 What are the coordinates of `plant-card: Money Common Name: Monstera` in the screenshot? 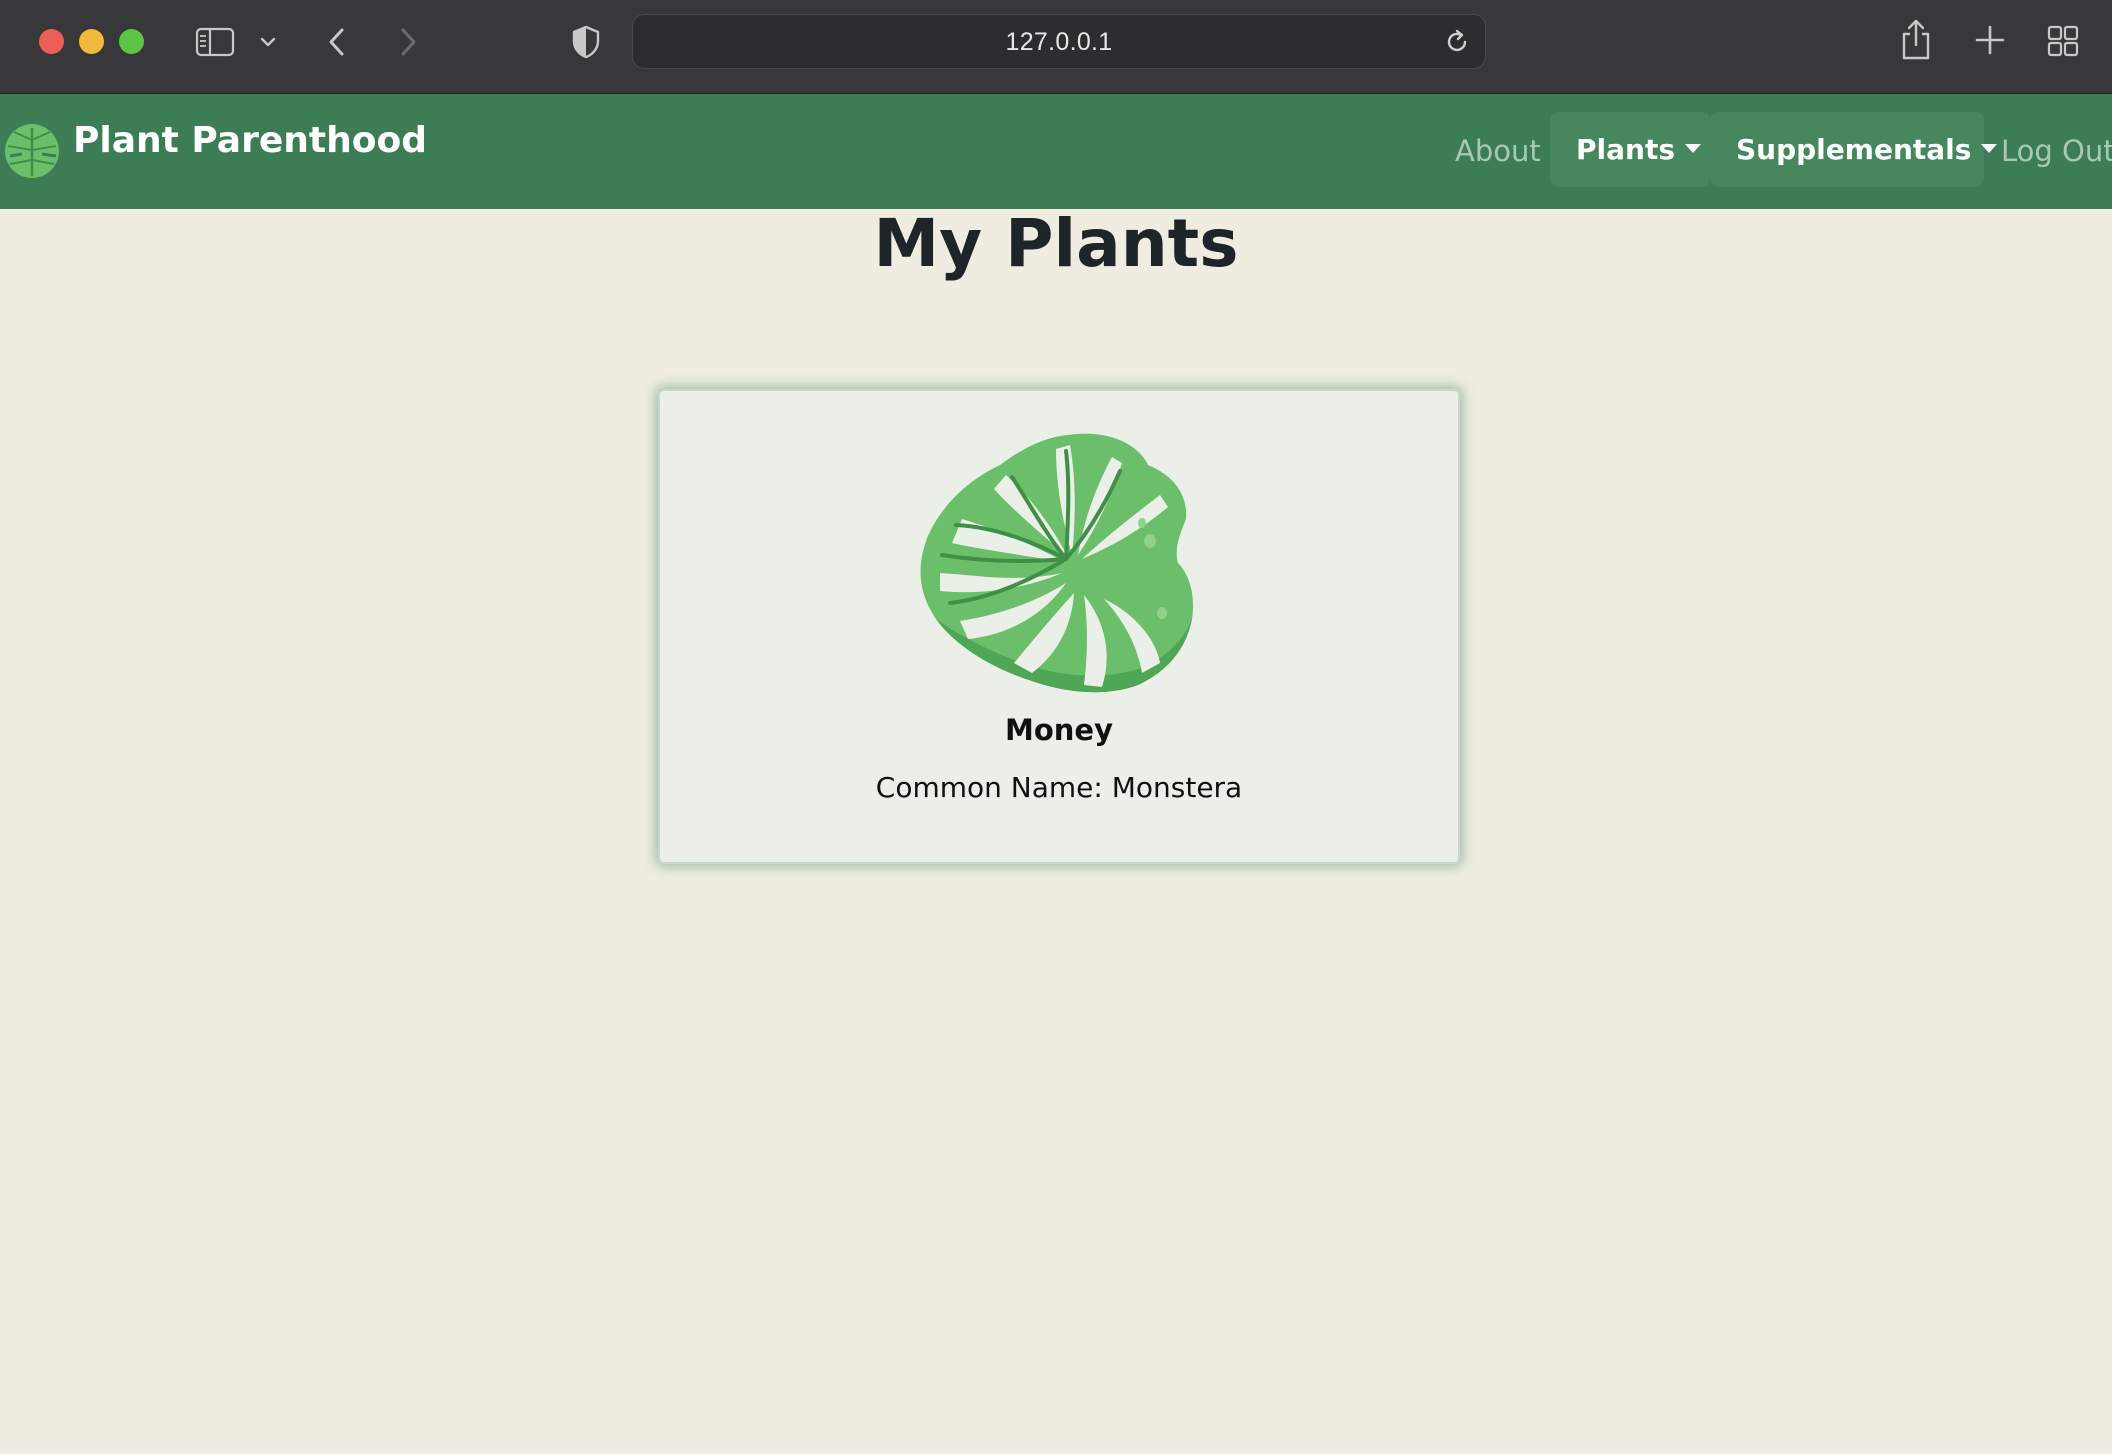 It's located at (1059, 626).